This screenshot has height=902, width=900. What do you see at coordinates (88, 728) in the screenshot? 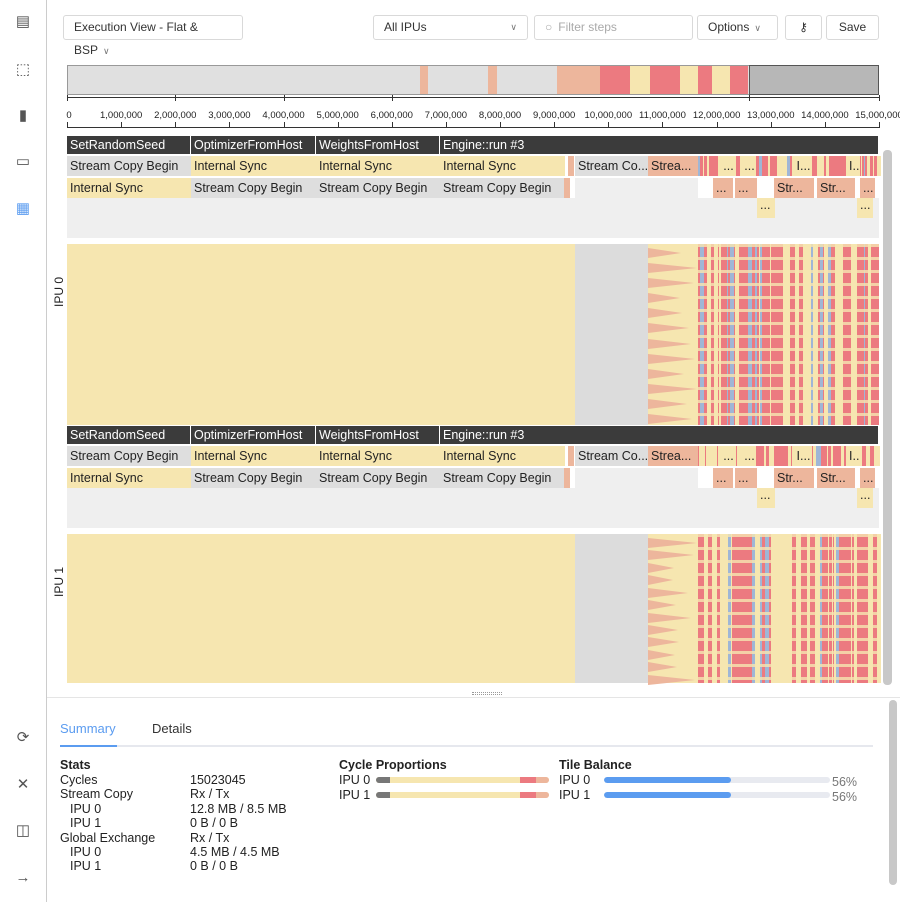
I see `tab-summary: Summary` at bounding box center [88, 728].